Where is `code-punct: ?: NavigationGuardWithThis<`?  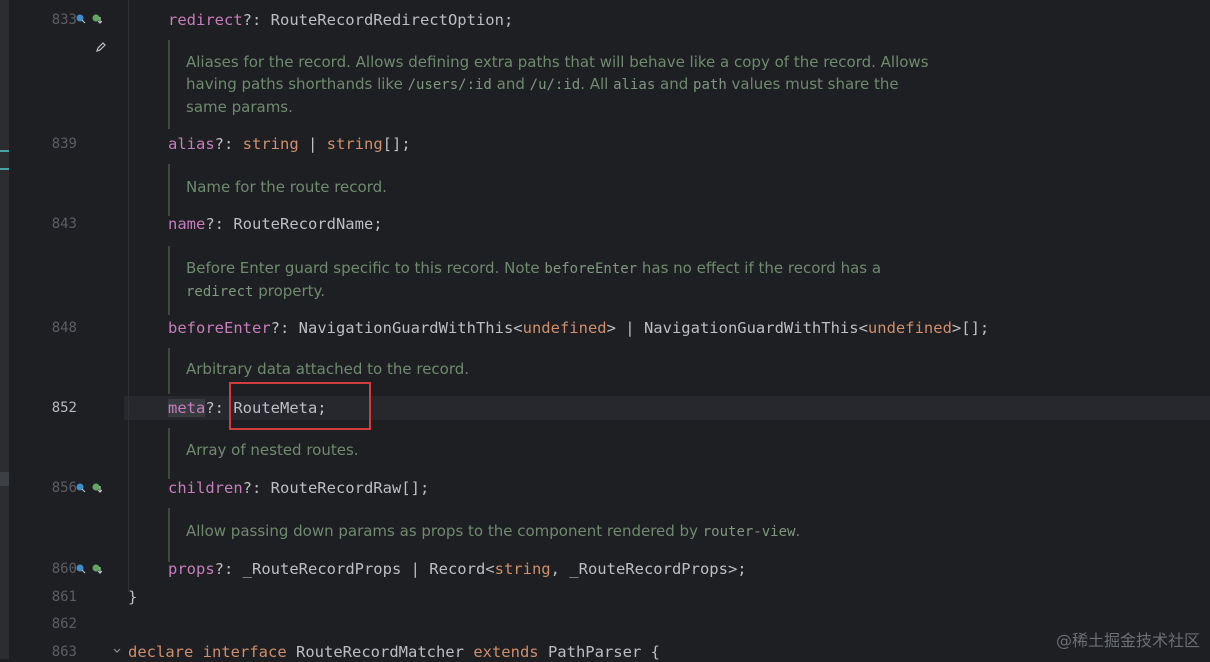 code-punct: ?: NavigationGuardWithThis< is located at coordinates (397, 328).